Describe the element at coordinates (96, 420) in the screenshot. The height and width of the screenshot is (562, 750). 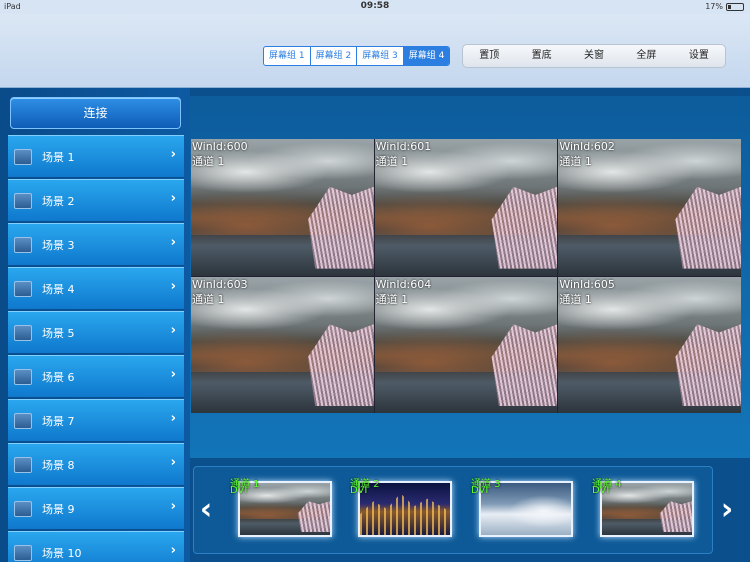
I see `scene-item-7: 场景 7 ›` at that location.